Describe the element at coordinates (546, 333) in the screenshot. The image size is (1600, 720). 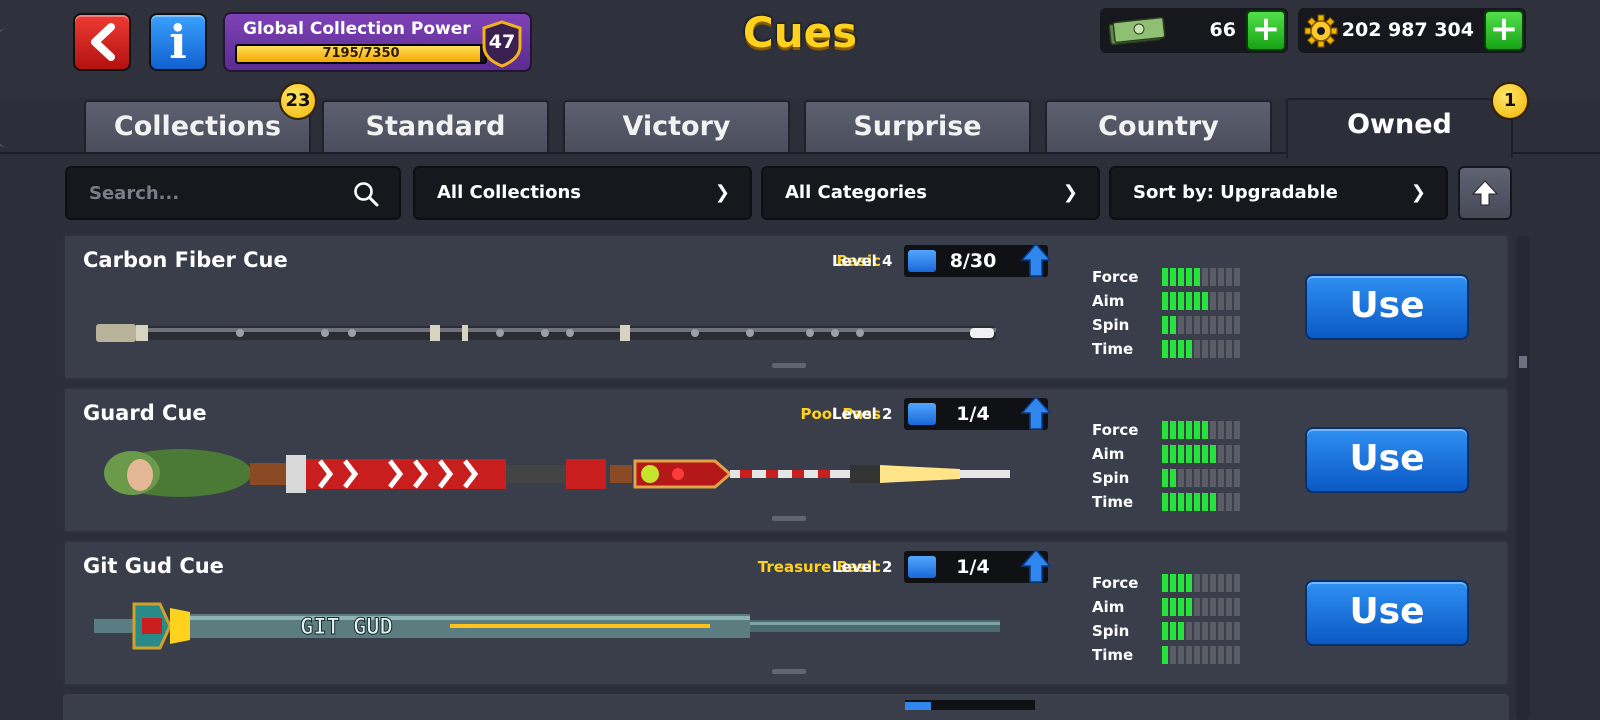
I see `carbon-fiber-cue-image` at that location.